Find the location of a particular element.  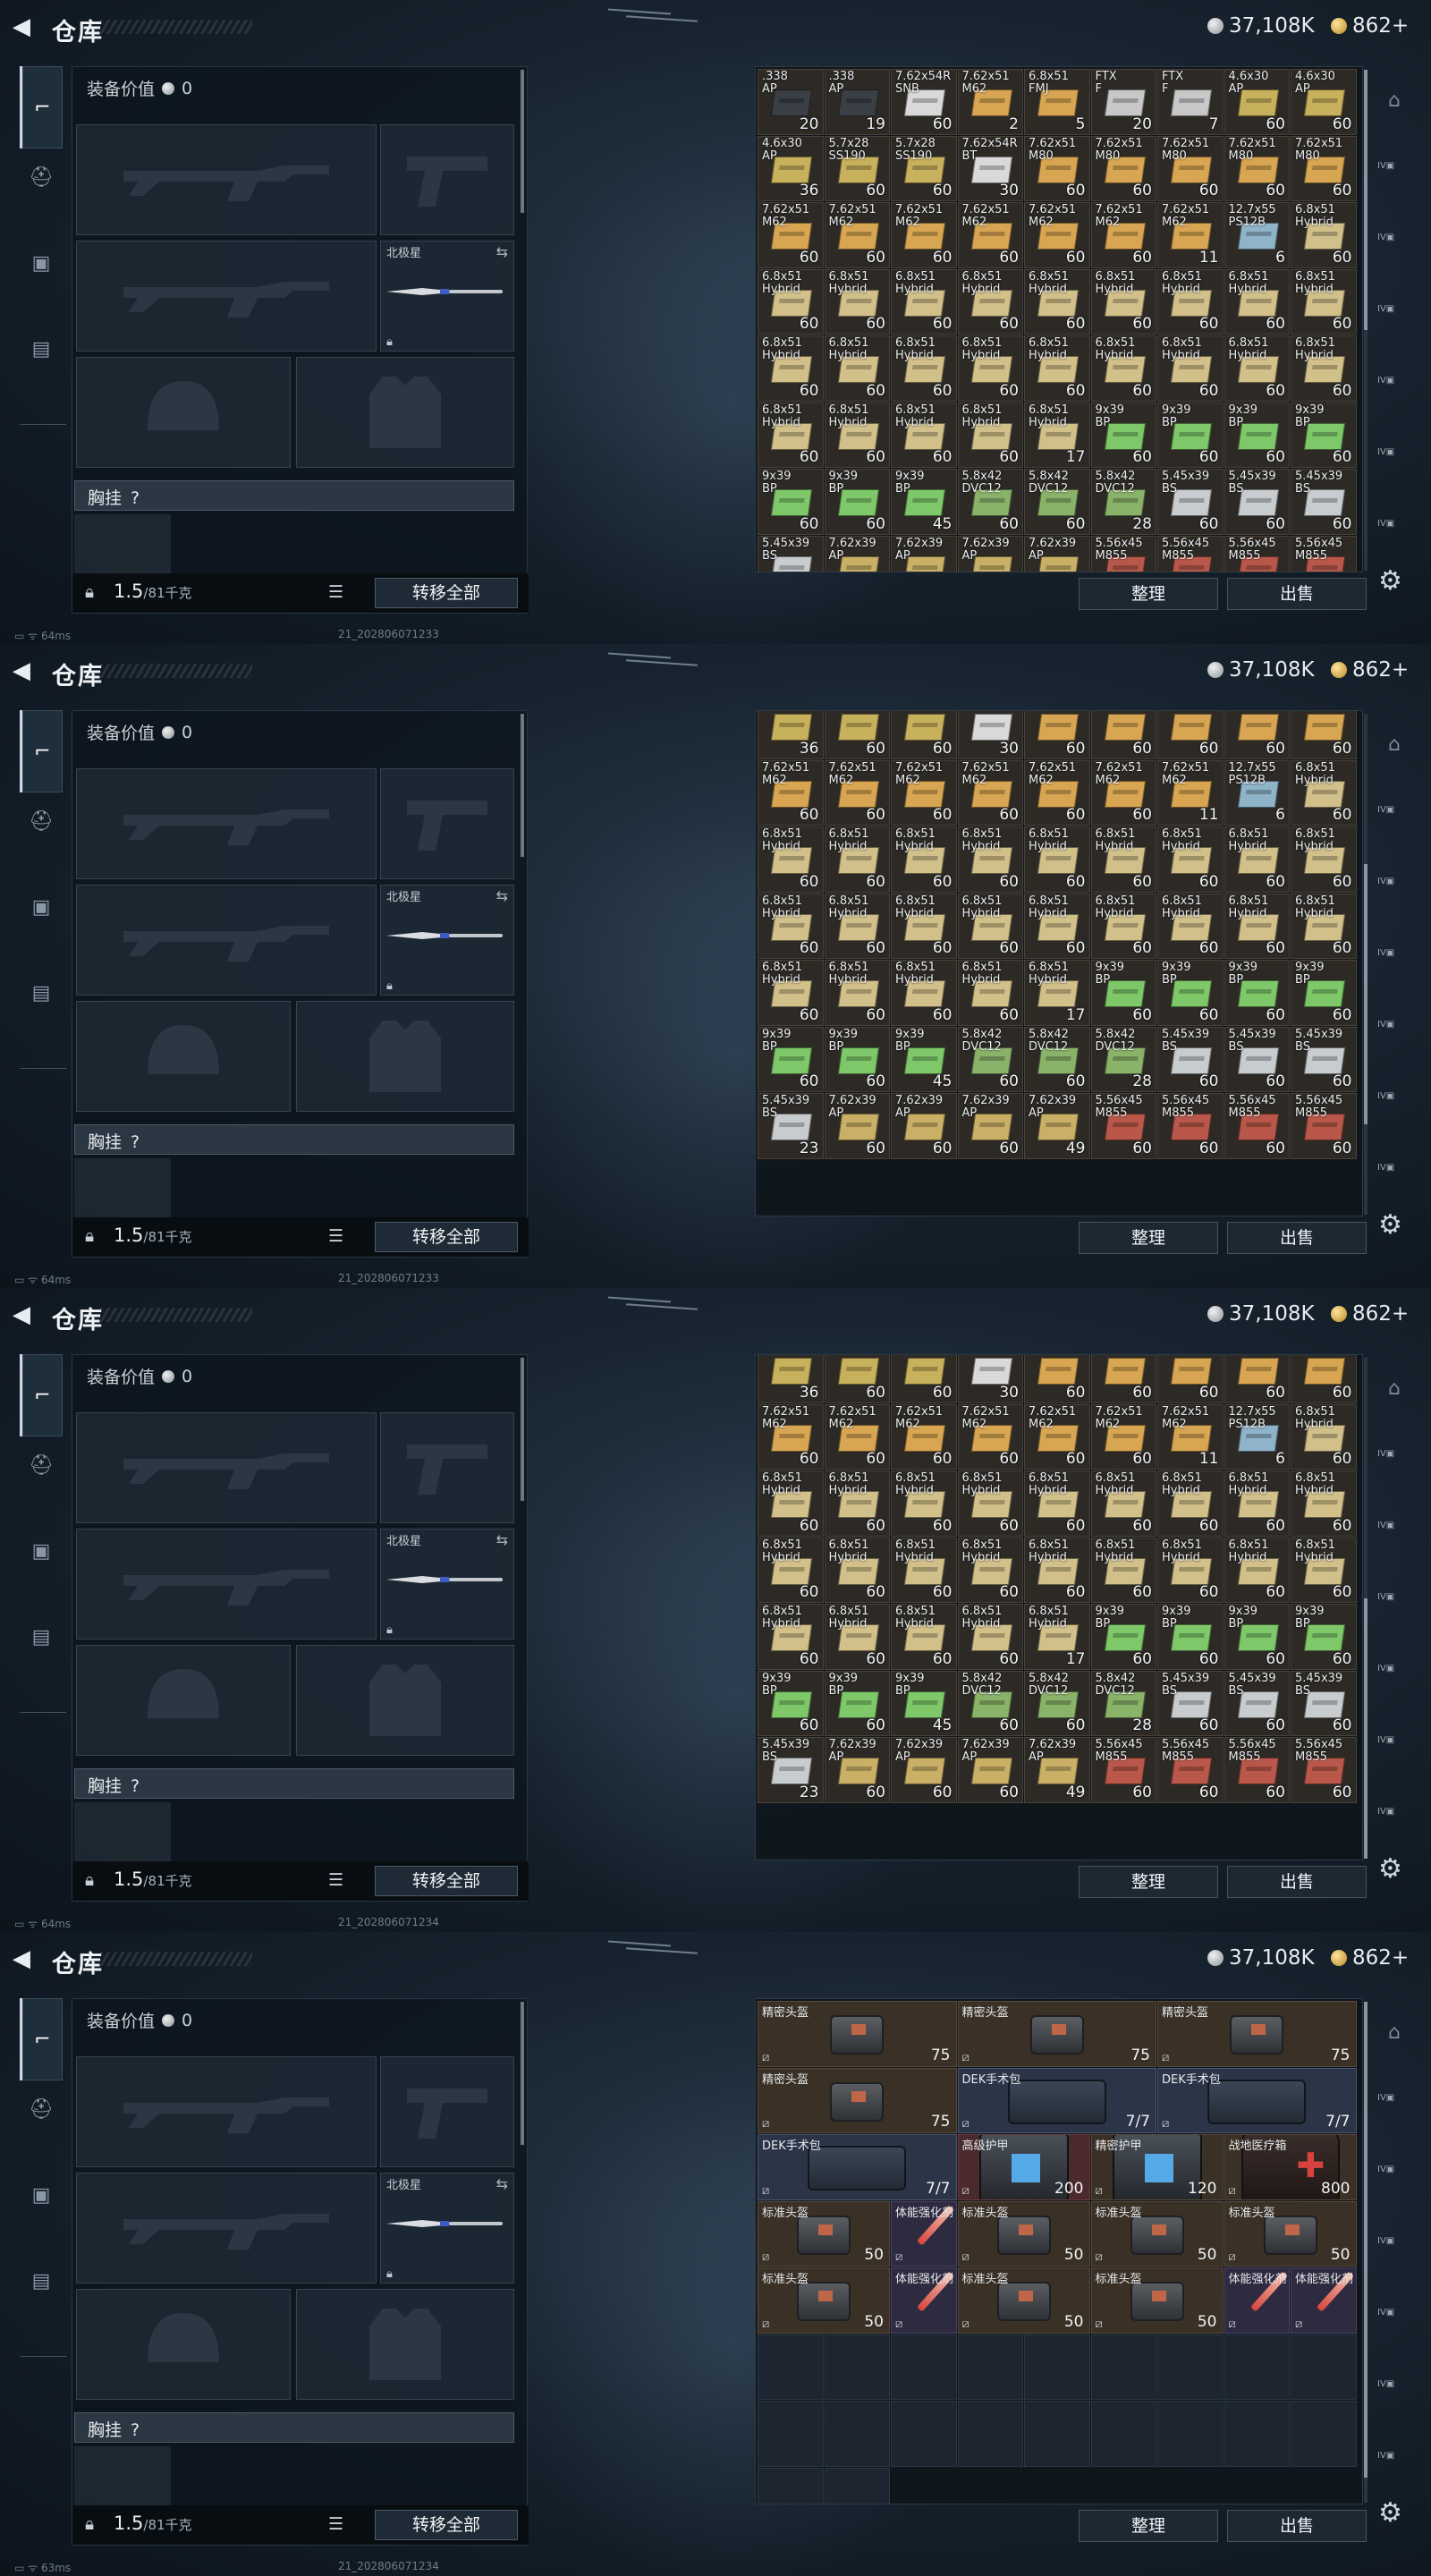

gear-item: DEK手术包 ⧄ 7/7 is located at coordinates (858, 2167).